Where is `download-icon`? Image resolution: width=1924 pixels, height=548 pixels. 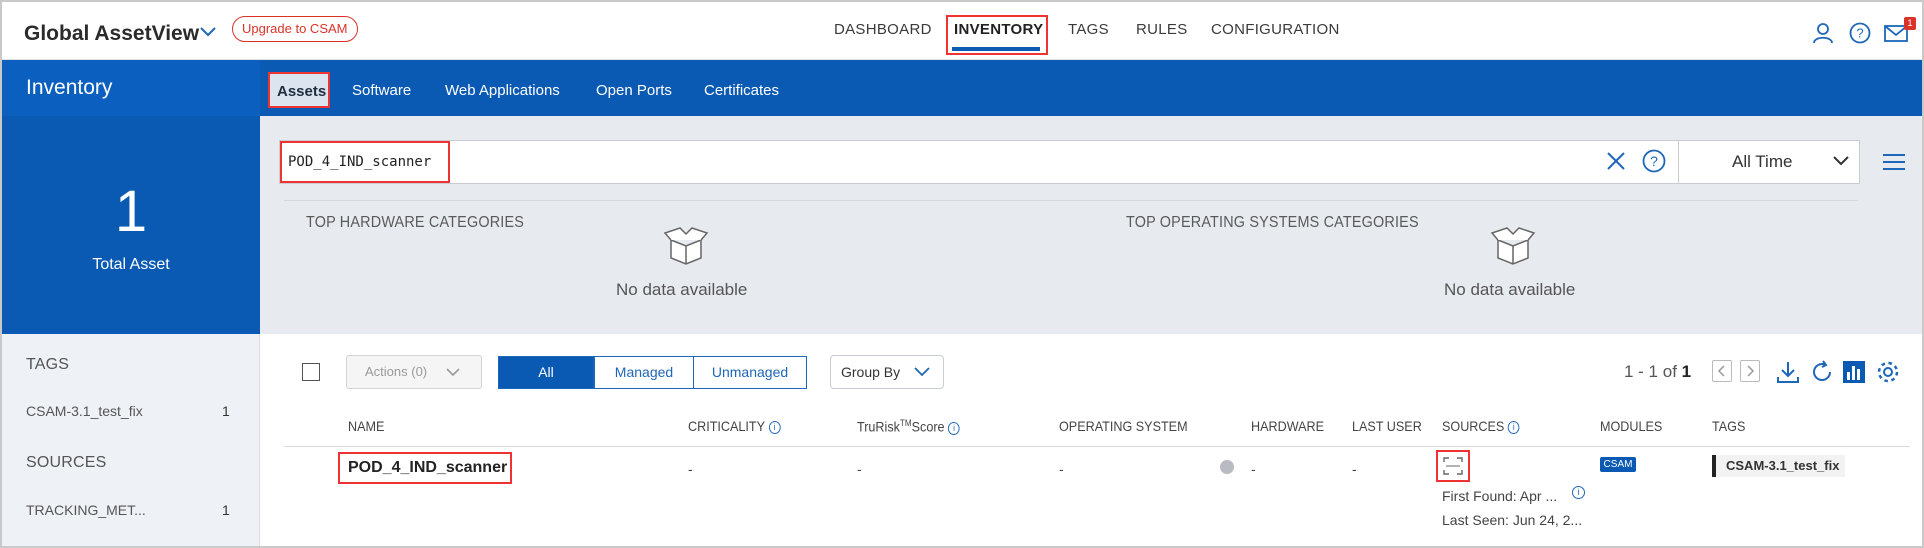 download-icon is located at coordinates (1788, 372).